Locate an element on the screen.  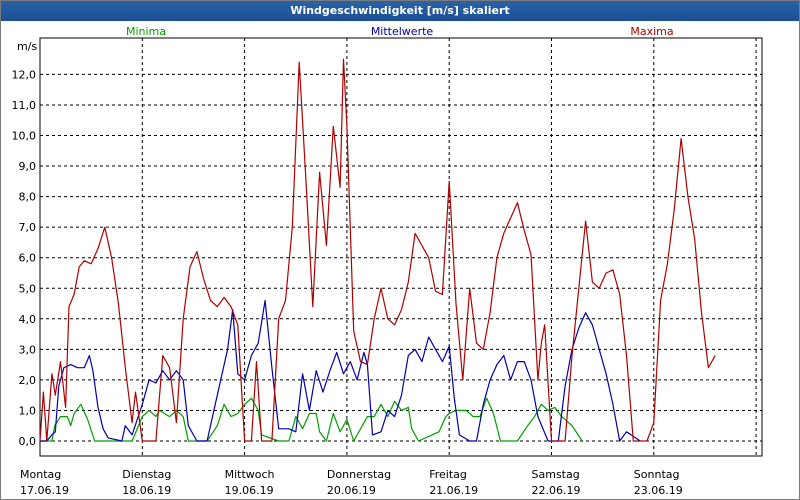
x-tick-day: Dienstag is located at coordinates (146, 474).